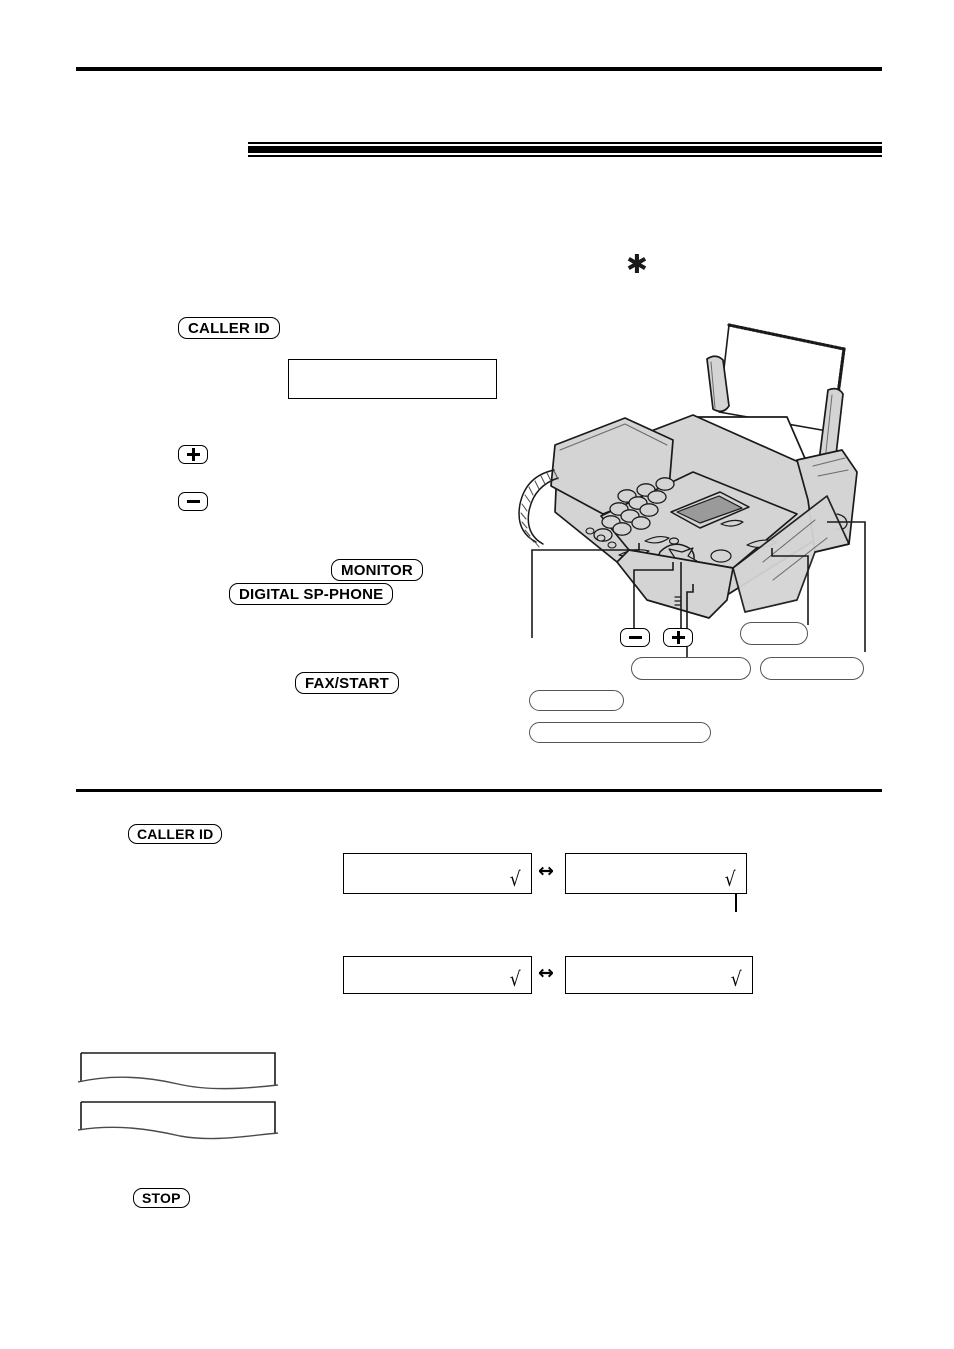  I want to click on instruction-text-frame, so click(392, 379).